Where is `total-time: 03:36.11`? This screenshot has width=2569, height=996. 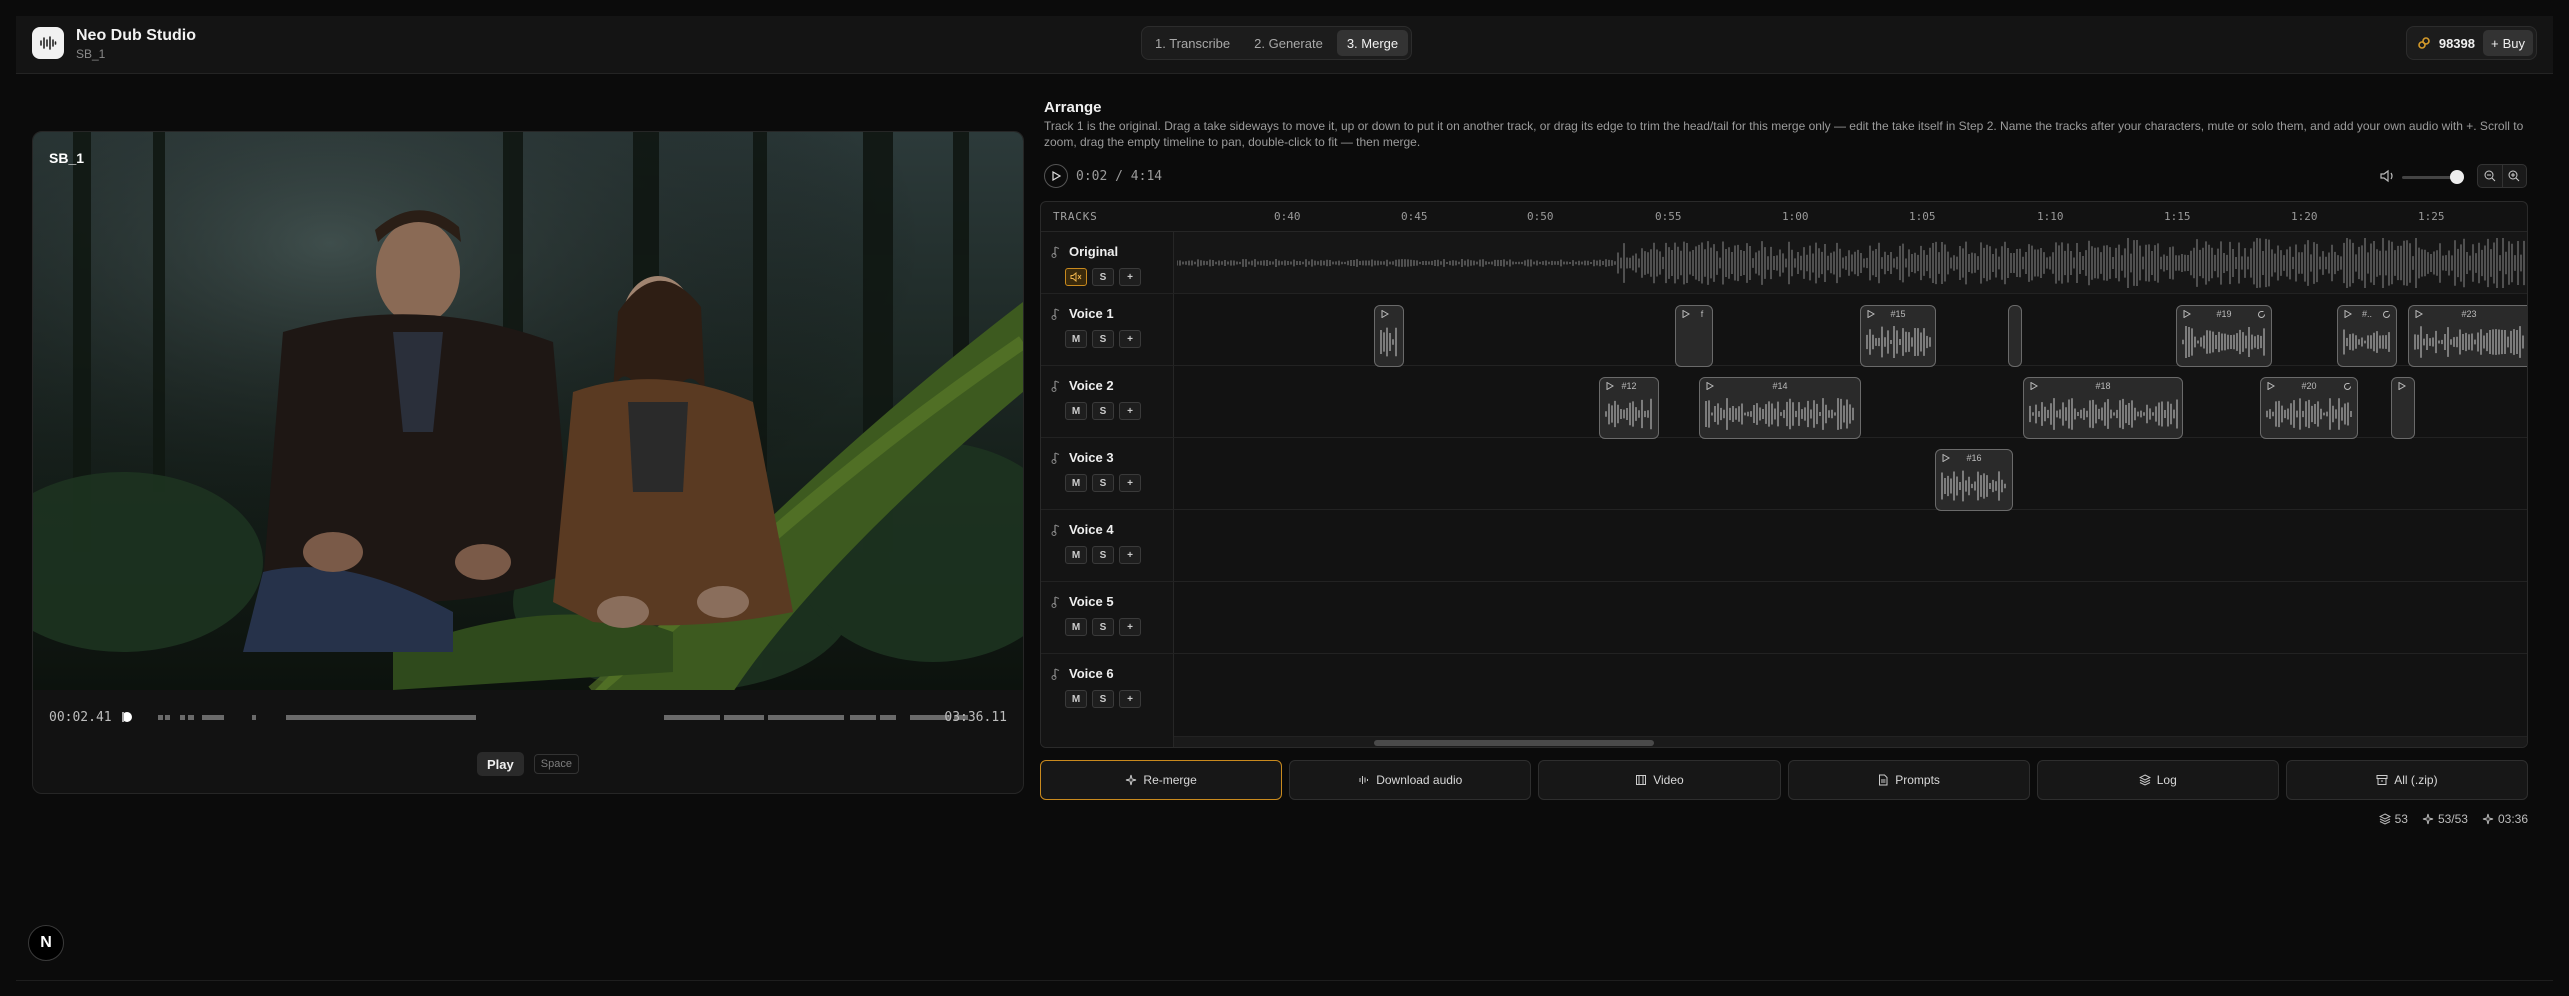 total-time: 03:36.11 is located at coordinates (975, 717).